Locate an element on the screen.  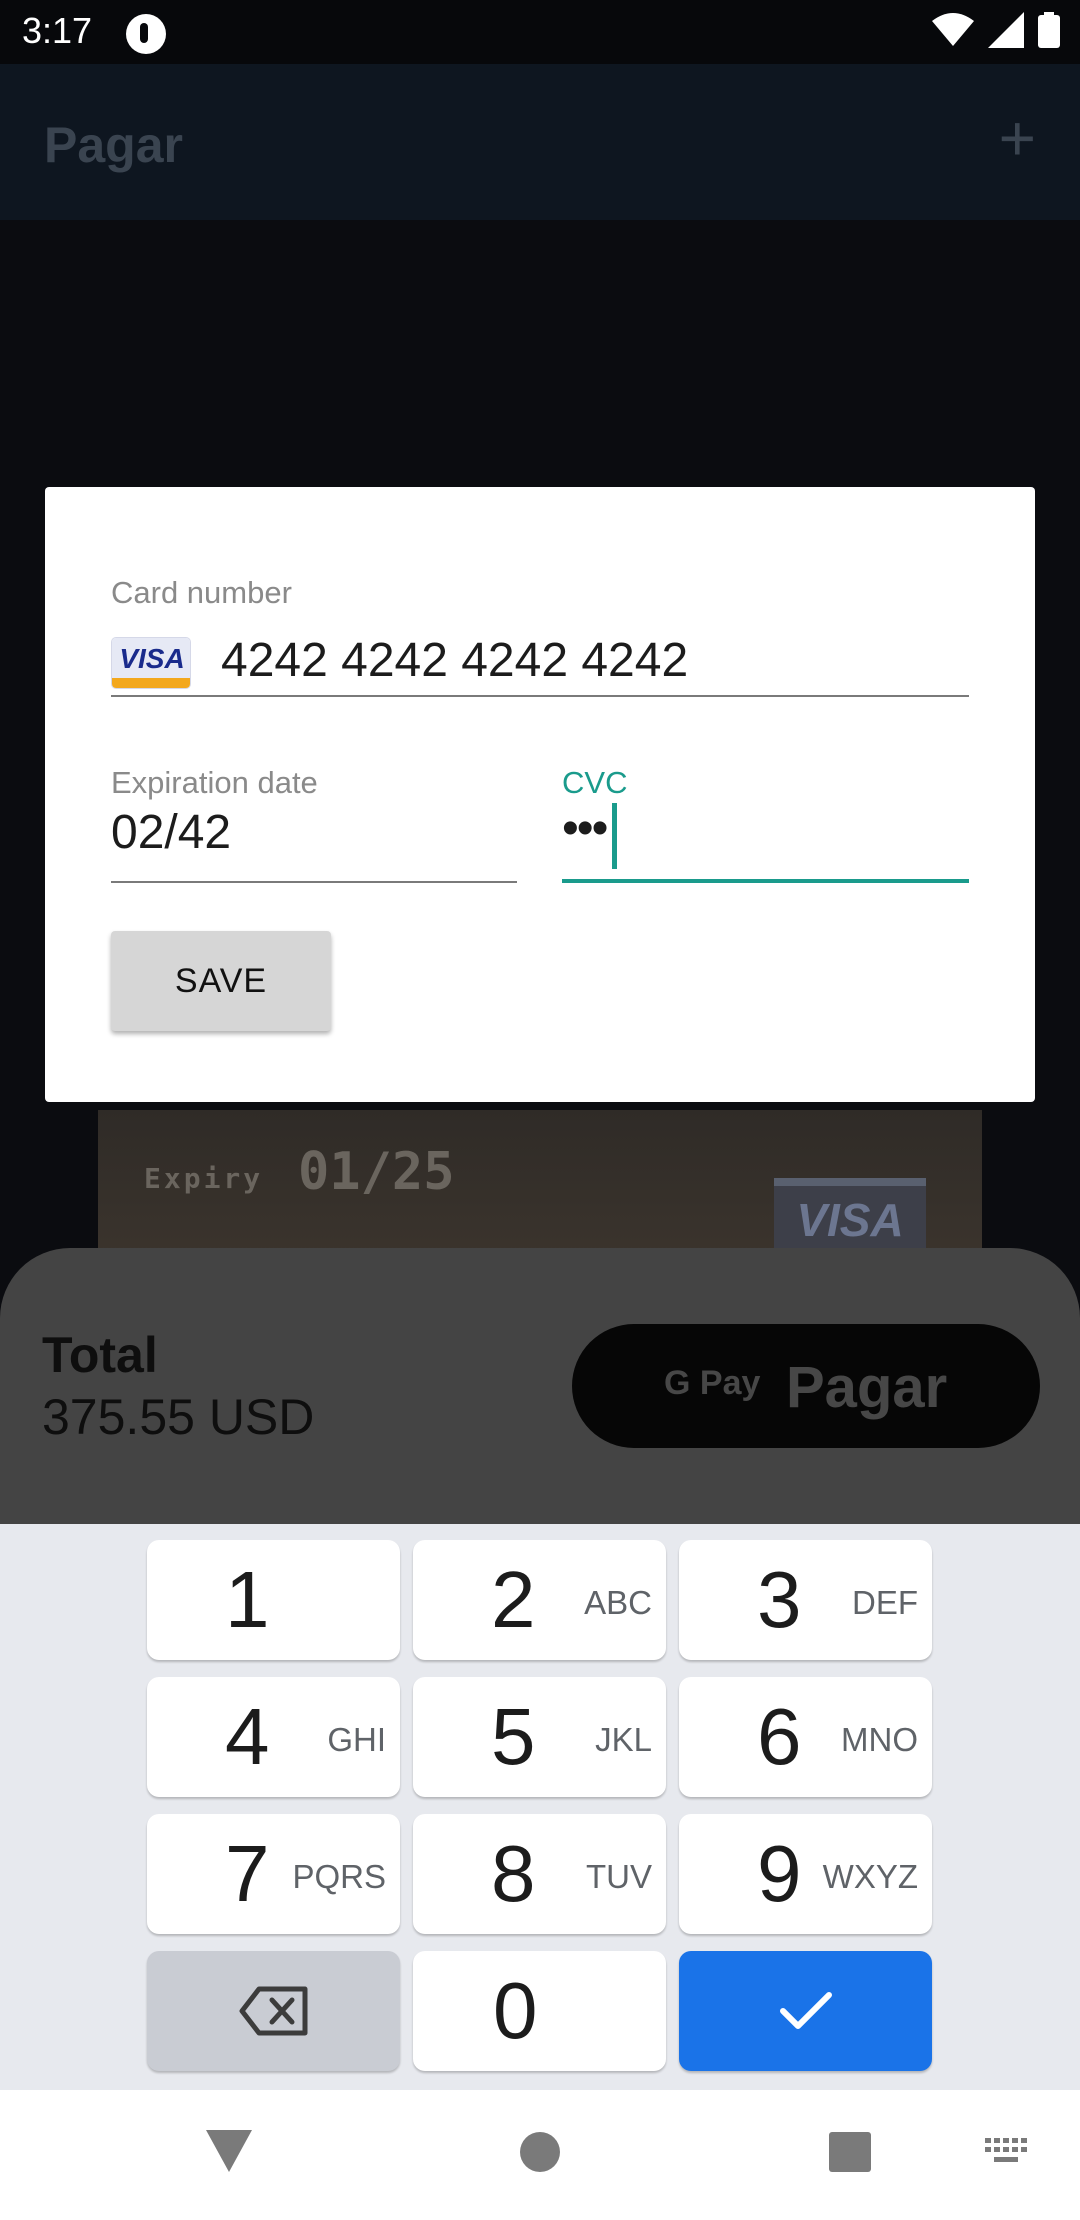
back-icon is located at coordinates (229, 2151).